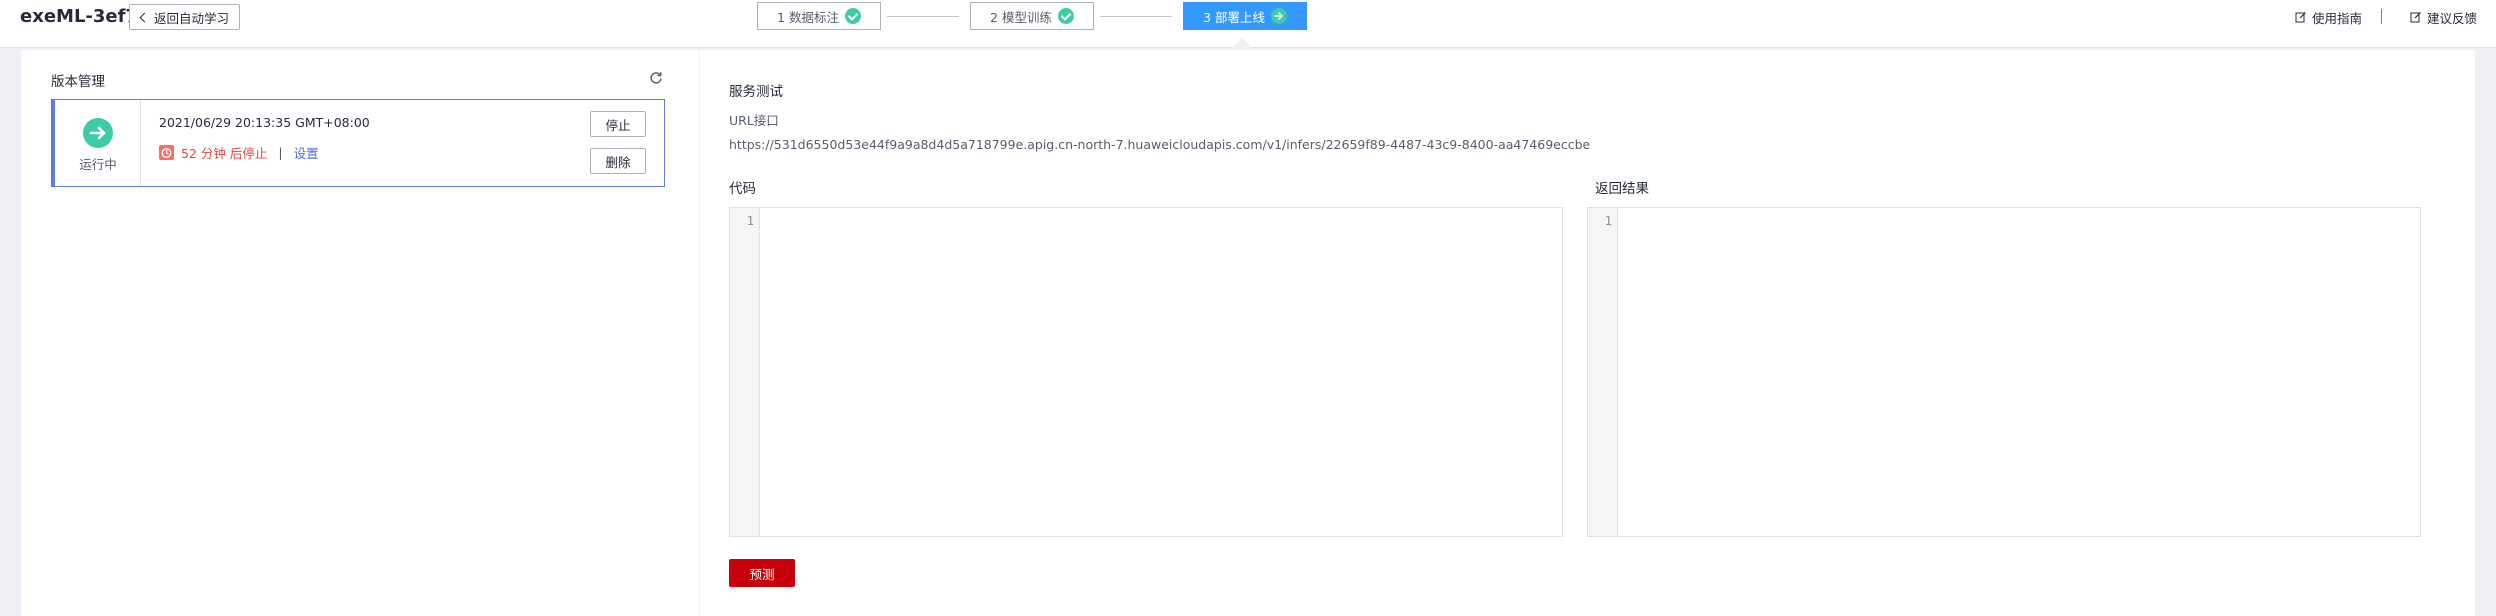  What do you see at coordinates (166, 152) in the screenshot?
I see `timer-icon` at bounding box center [166, 152].